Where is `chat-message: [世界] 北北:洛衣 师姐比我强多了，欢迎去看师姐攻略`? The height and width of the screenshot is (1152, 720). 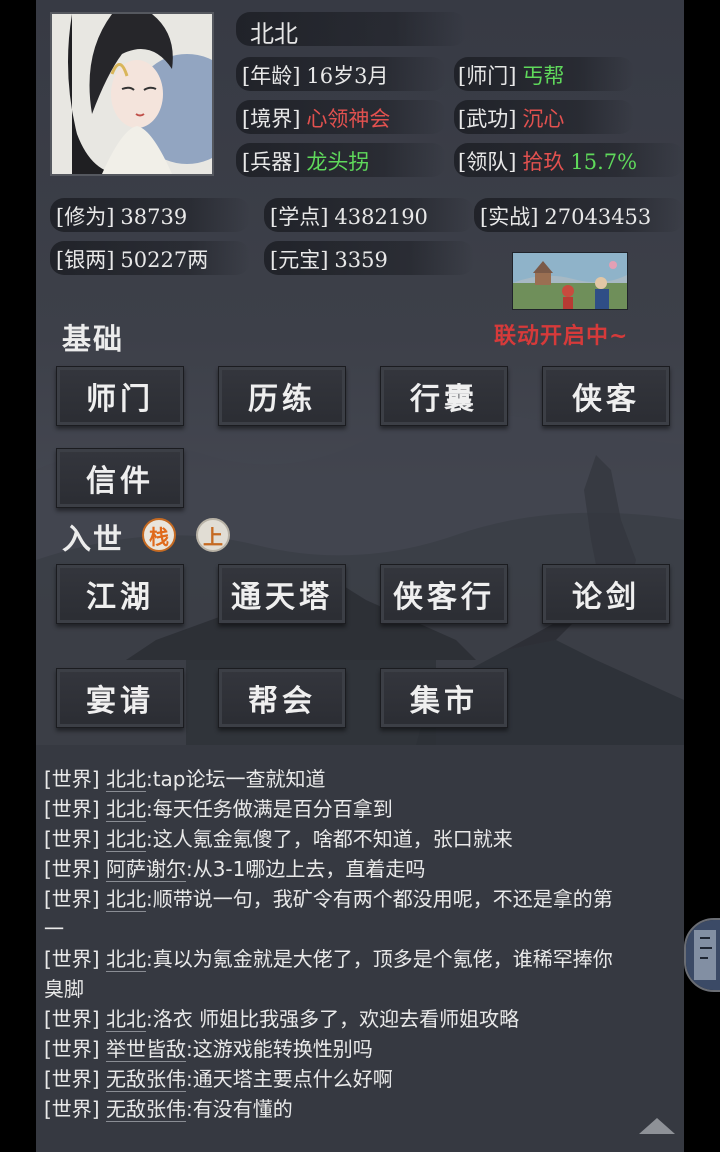 chat-message: [世界] 北北:洛衣 师姐比我强多了，欢迎去看师姐攻略 is located at coordinates (362, 1019).